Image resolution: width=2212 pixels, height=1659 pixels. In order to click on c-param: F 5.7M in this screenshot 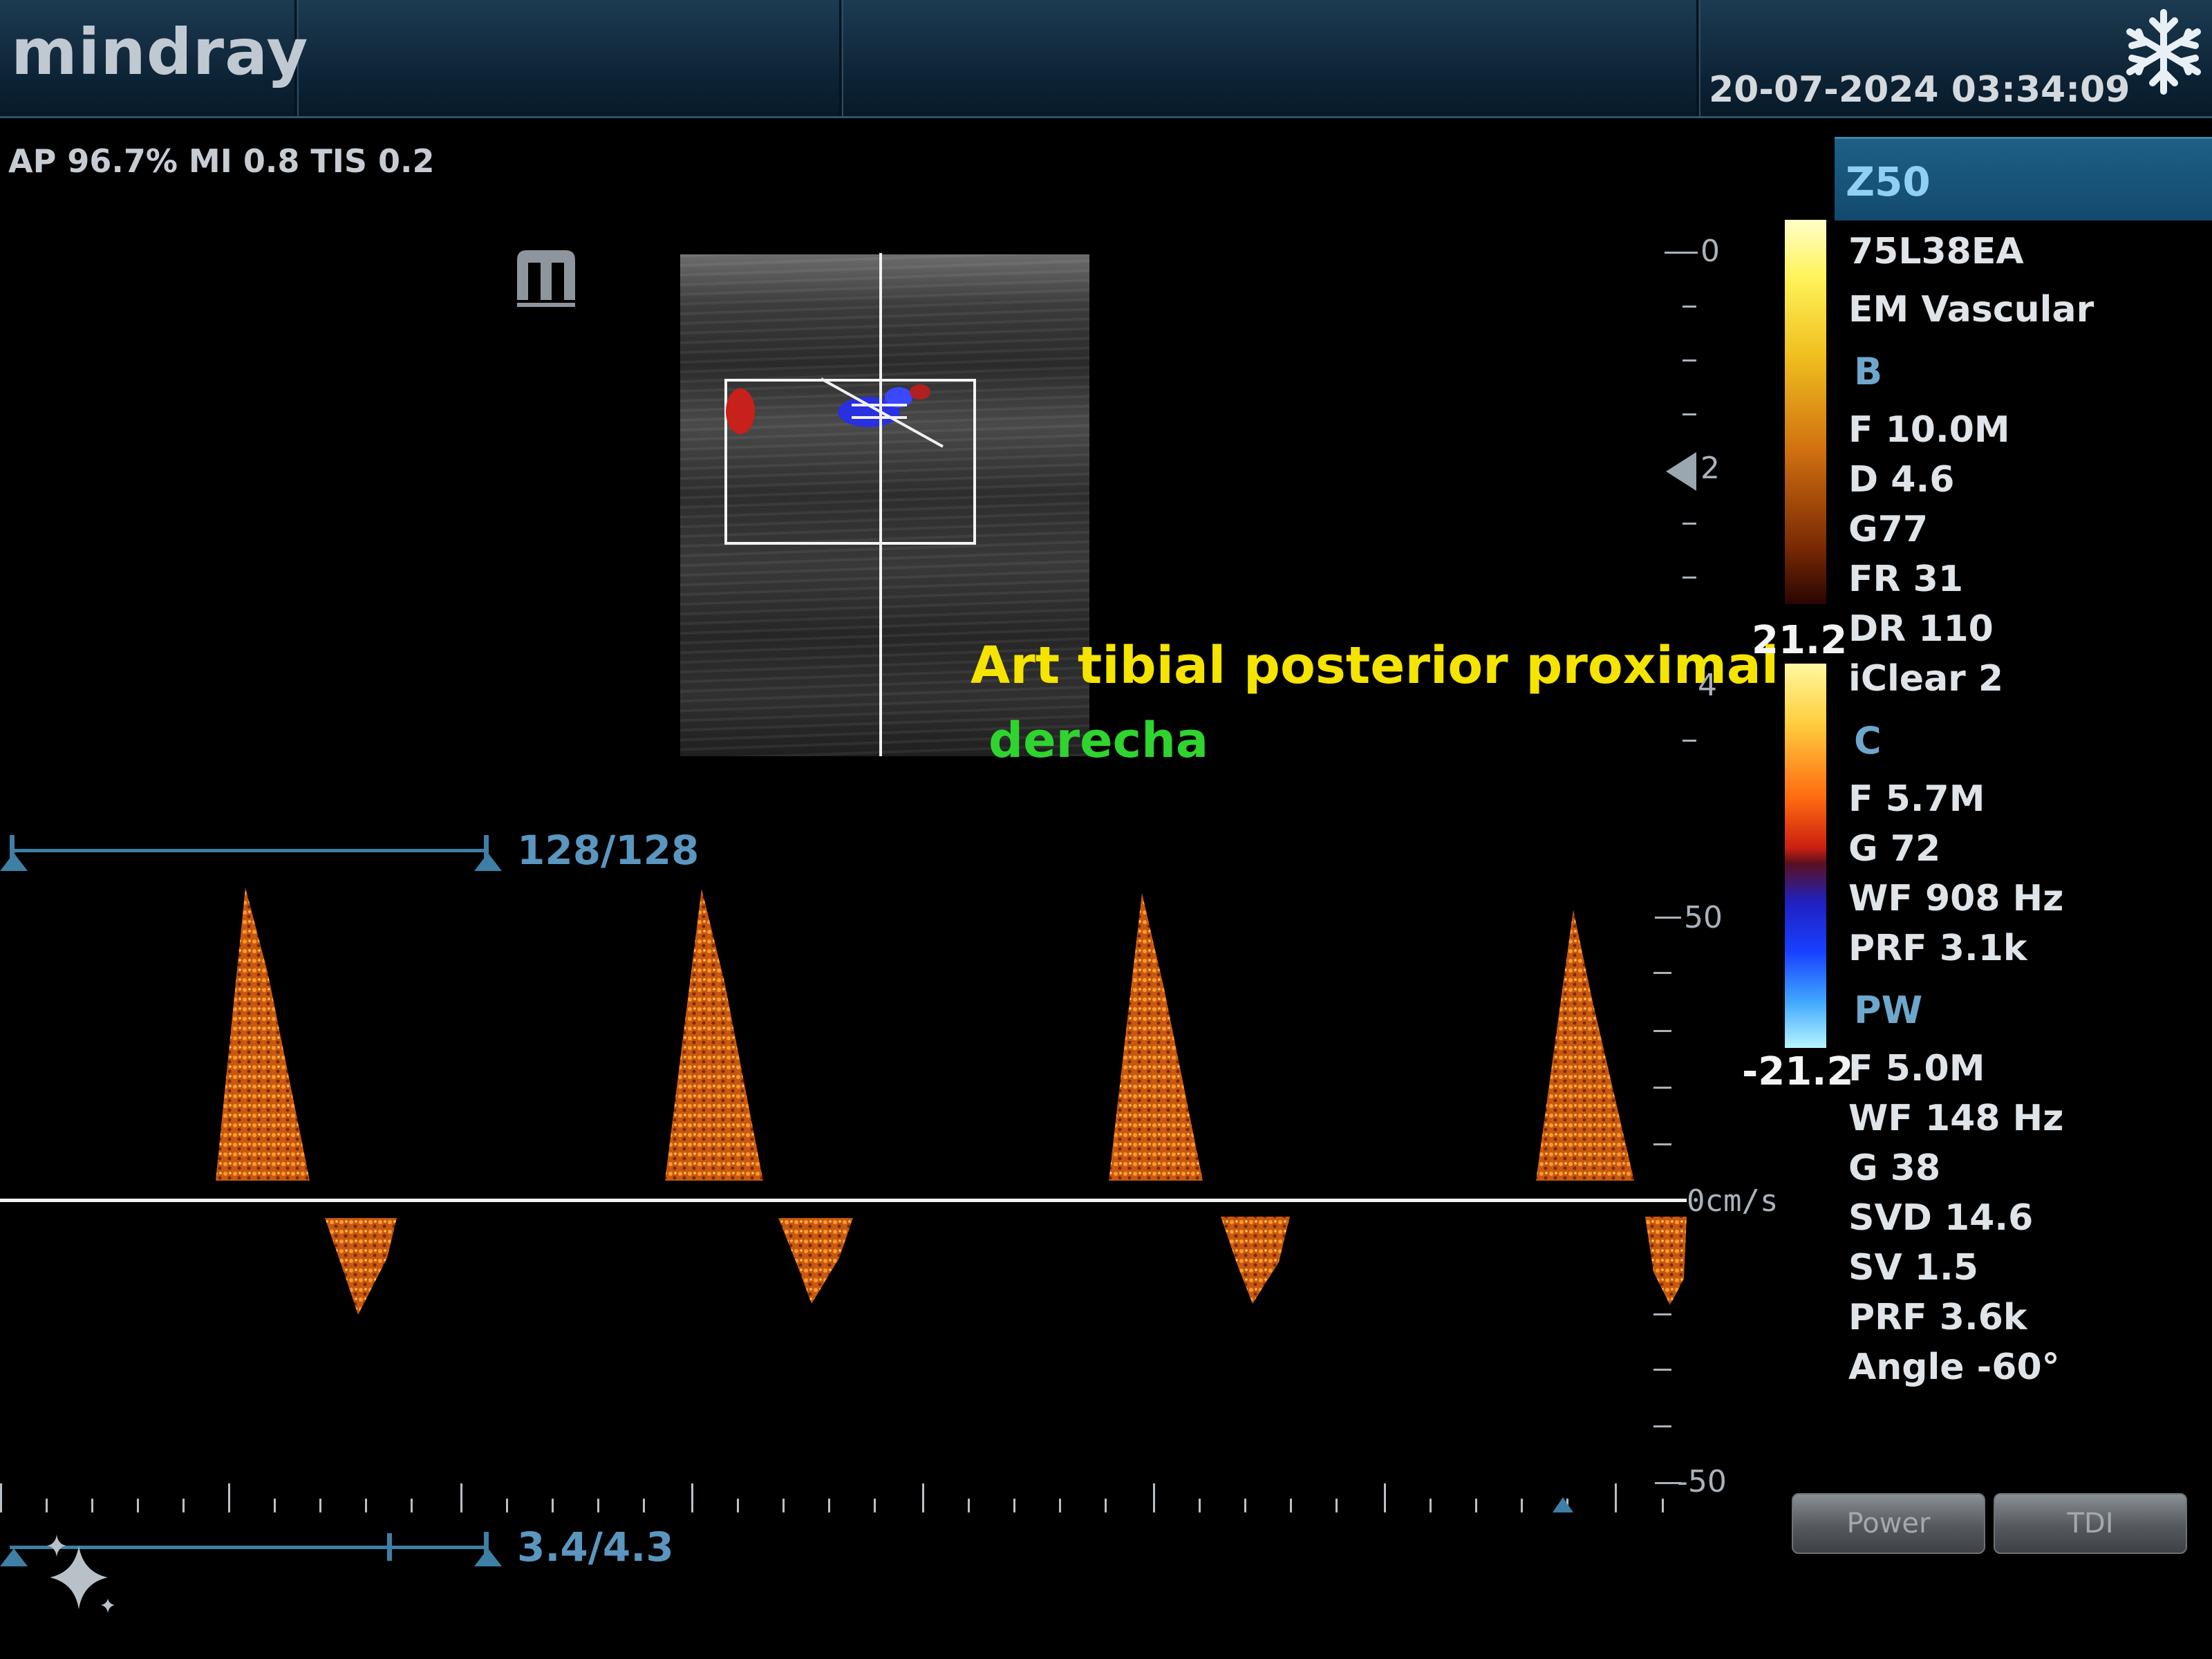, I will do `click(1916, 799)`.